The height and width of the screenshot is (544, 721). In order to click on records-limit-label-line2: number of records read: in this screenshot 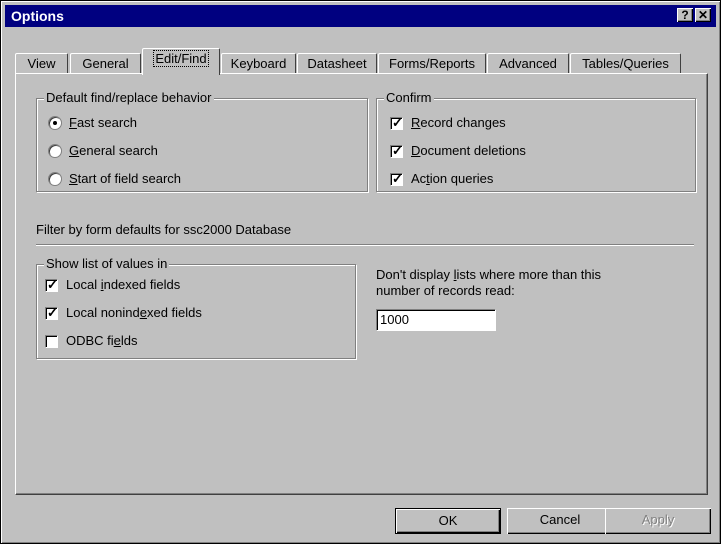, I will do `click(445, 290)`.